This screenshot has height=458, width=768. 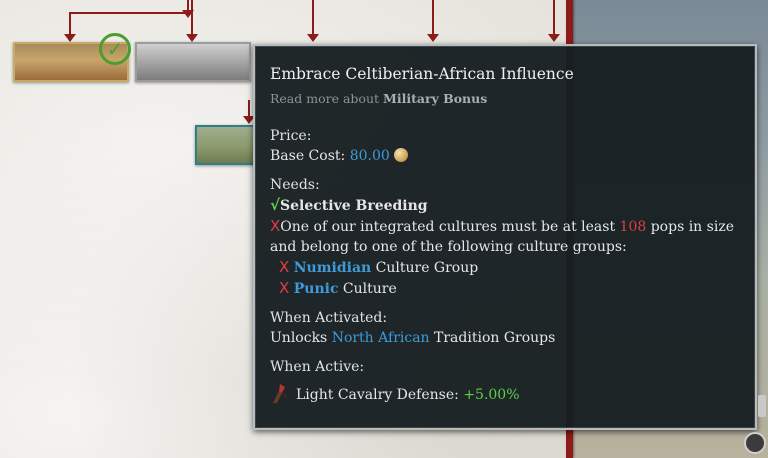 What do you see at coordinates (280, 393) in the screenshot?
I see `cavalry-icon` at bounding box center [280, 393].